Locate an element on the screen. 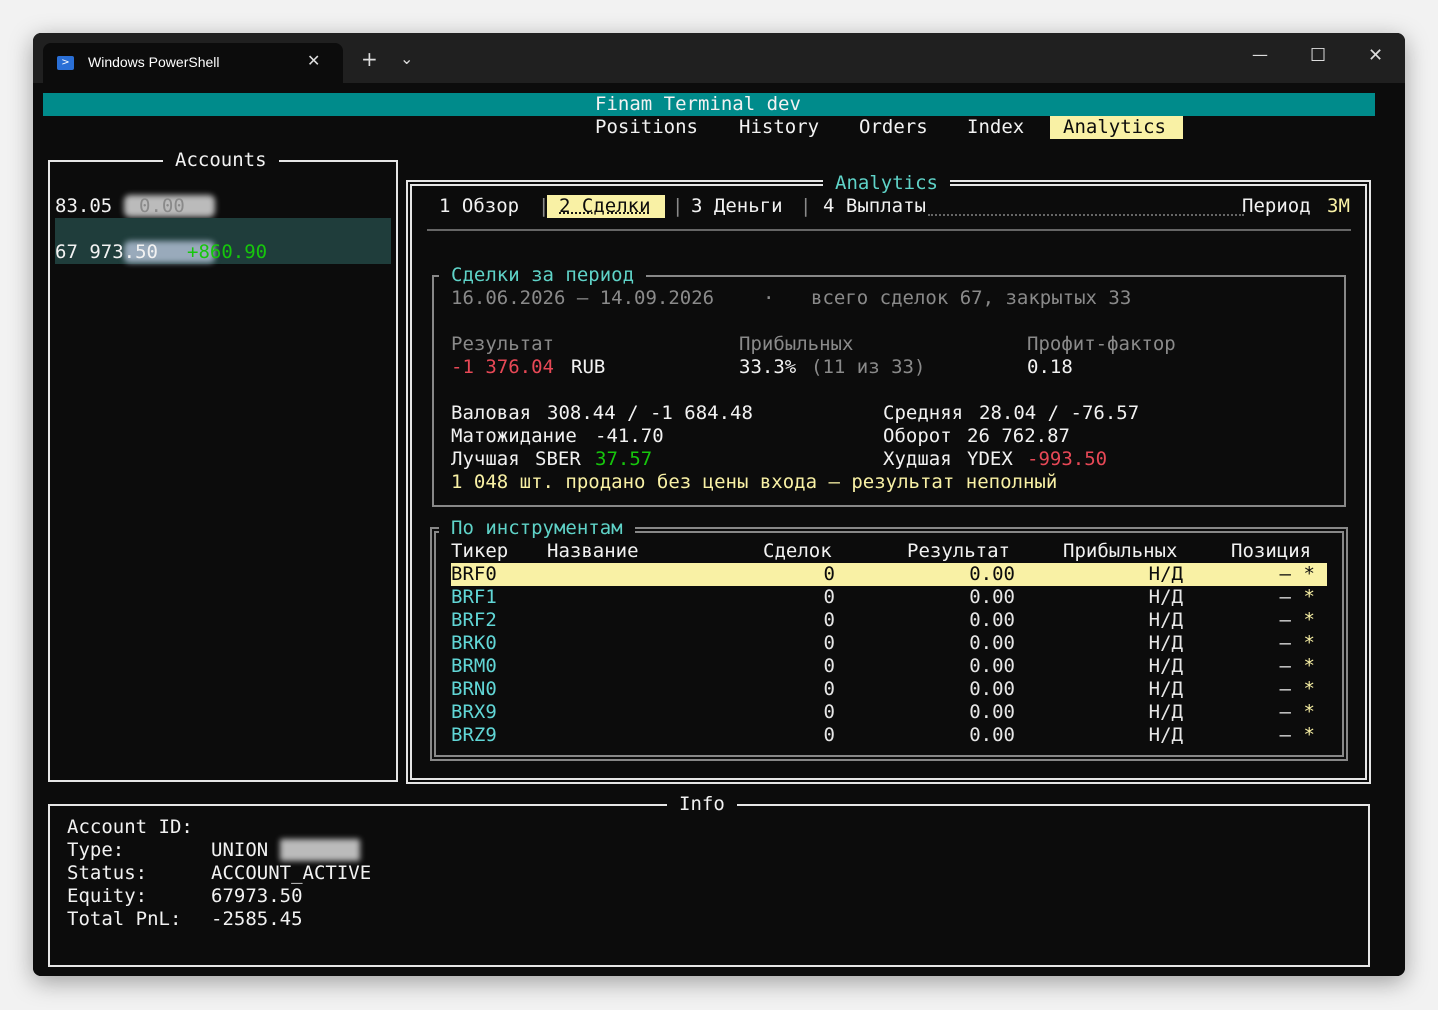 The height and width of the screenshot is (1010, 1438). selected-row-highlight is located at coordinates (889, 574).